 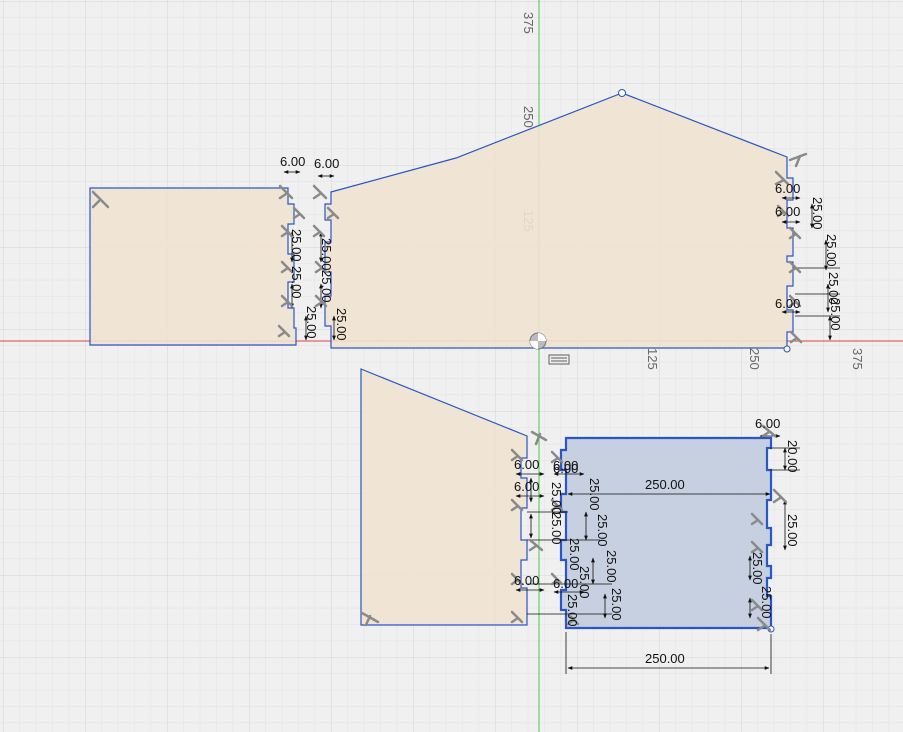 I want to click on y-axis-label-375: 375, so click(x=528, y=23).